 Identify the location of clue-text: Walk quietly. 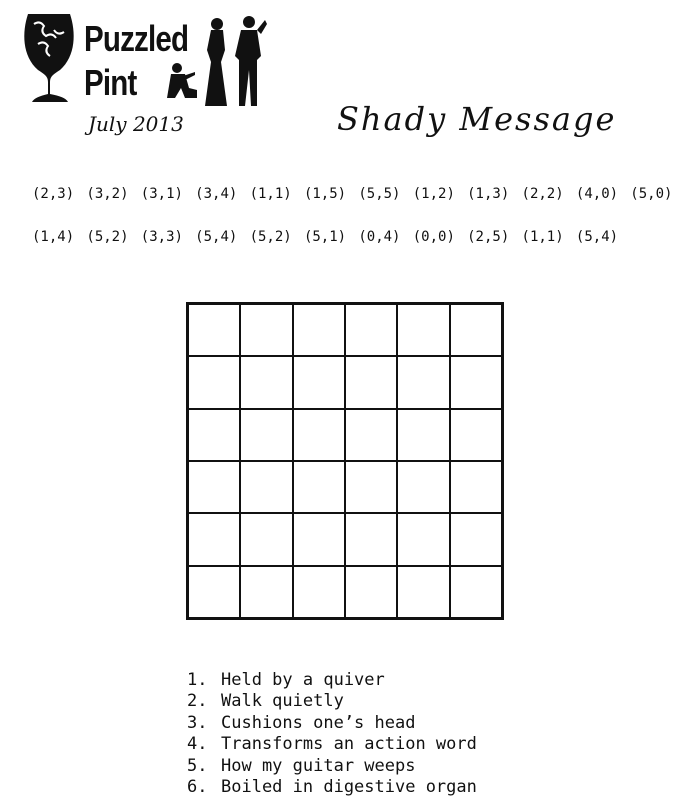
(282, 701).